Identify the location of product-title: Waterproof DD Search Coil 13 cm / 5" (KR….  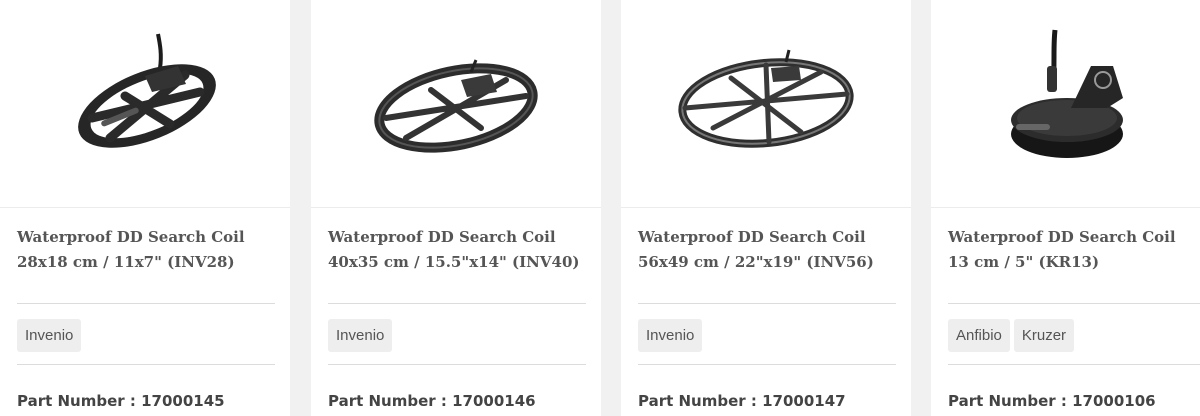
(1074, 250).